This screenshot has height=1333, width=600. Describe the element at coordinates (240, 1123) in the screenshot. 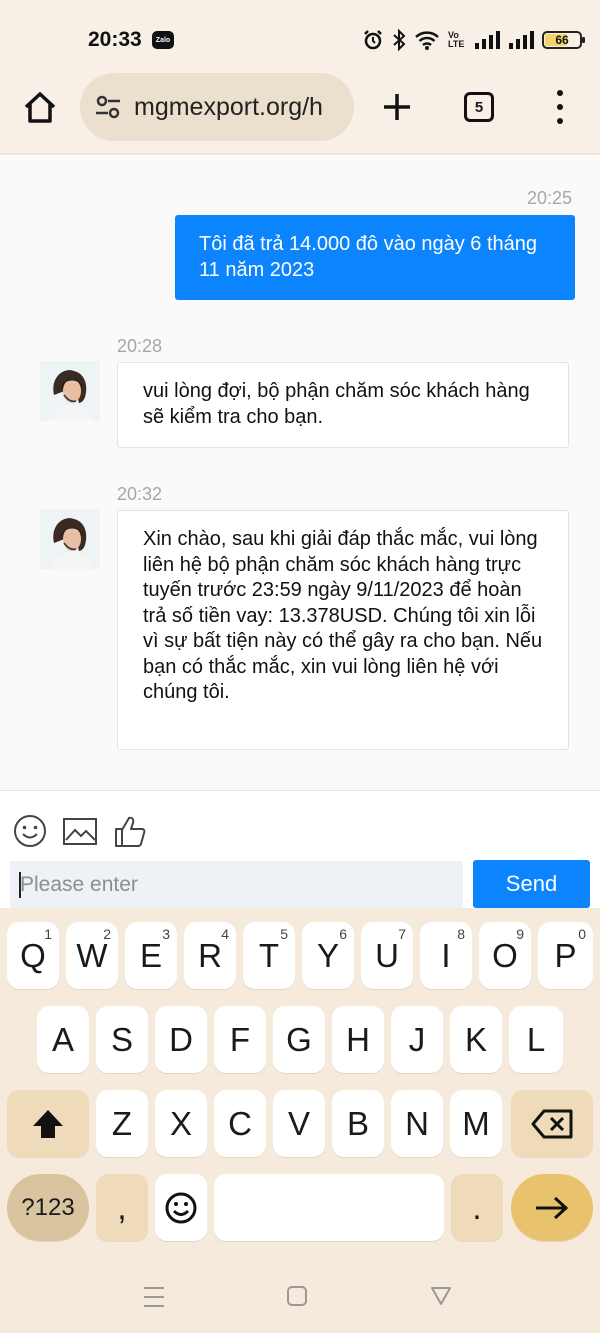

I see `key-c: C` at that location.